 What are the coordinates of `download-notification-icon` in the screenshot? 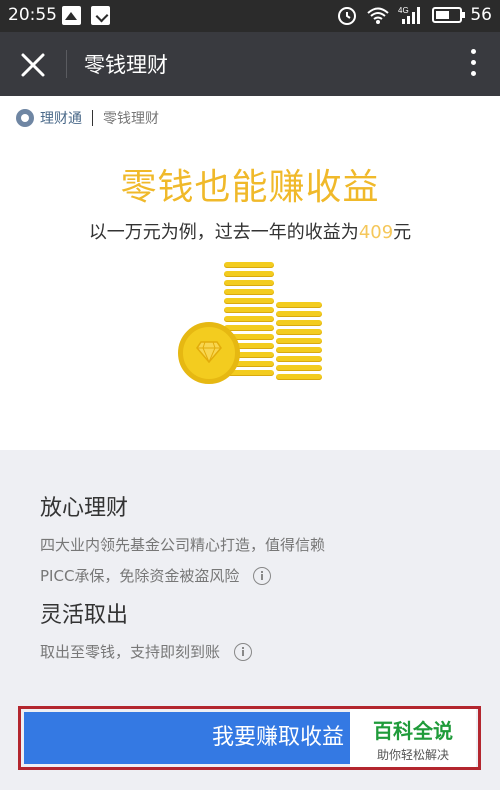 It's located at (100, 15).